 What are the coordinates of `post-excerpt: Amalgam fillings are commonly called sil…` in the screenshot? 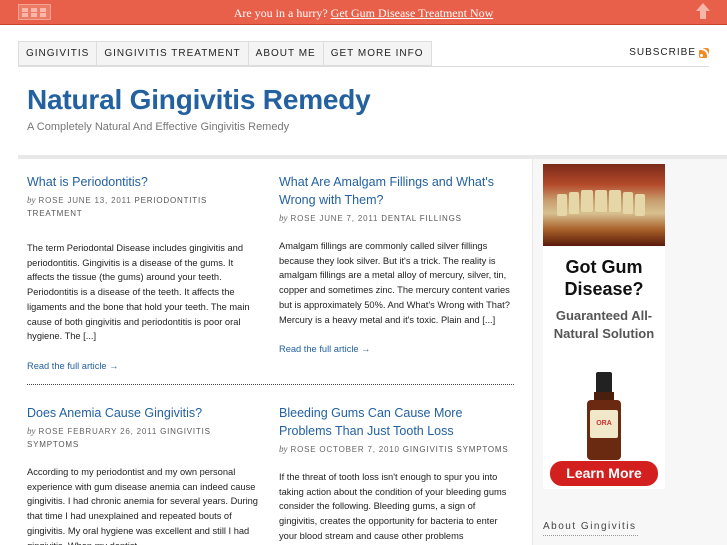 It's located at (394, 283).